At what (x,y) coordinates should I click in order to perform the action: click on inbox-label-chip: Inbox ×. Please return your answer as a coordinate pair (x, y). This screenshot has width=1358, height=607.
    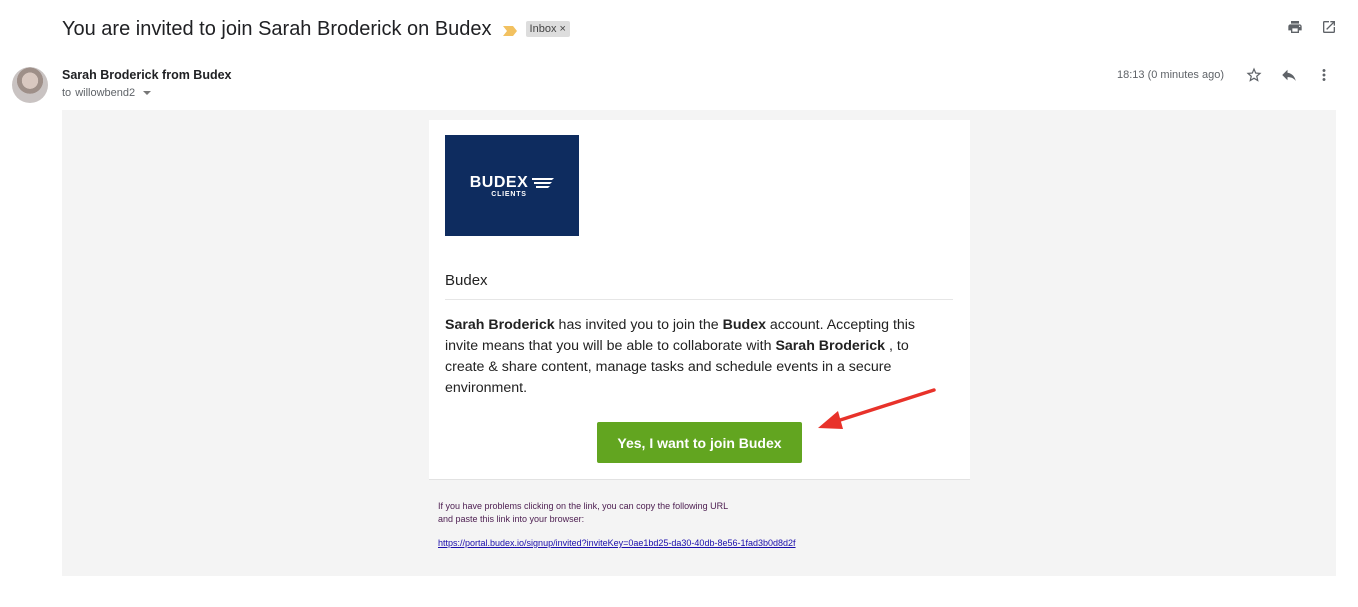
    Looking at the image, I should click on (547, 29).